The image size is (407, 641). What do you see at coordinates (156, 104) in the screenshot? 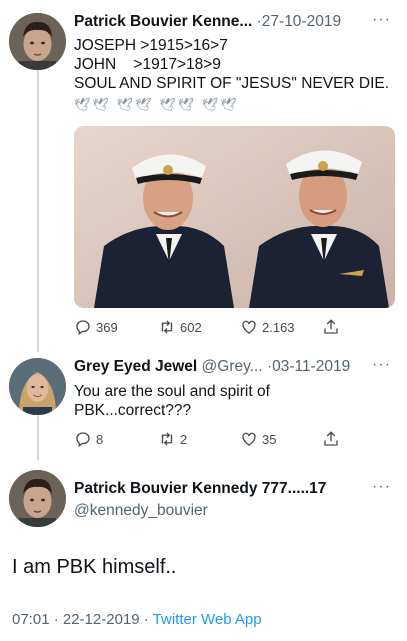
I see `dove-emoji-row: 🕊🕊 🕊🕊 🕊🕊 🕊🕊` at bounding box center [156, 104].